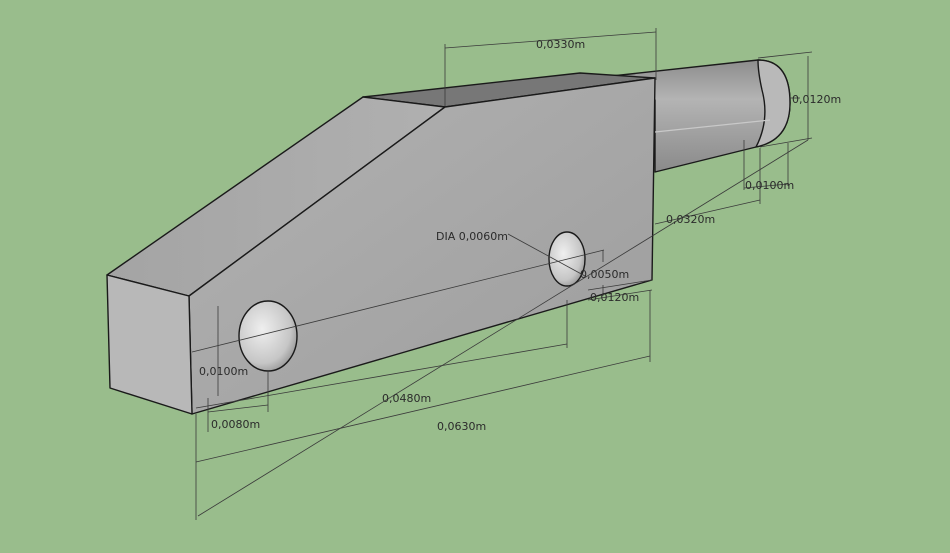  Describe the element at coordinates (769, 185) in the screenshot. I see `dim-shaft-end: 0,0100m` at that location.